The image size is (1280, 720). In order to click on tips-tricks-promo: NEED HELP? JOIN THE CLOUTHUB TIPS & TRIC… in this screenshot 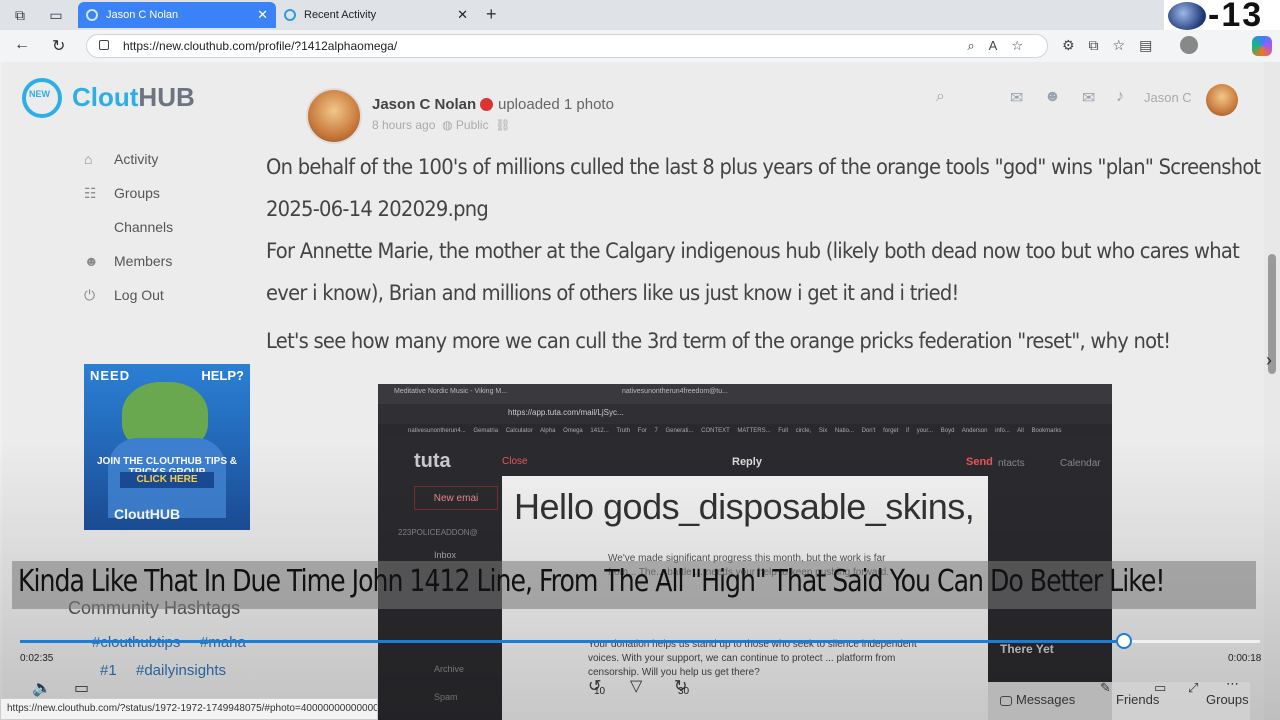, I will do `click(167, 447)`.